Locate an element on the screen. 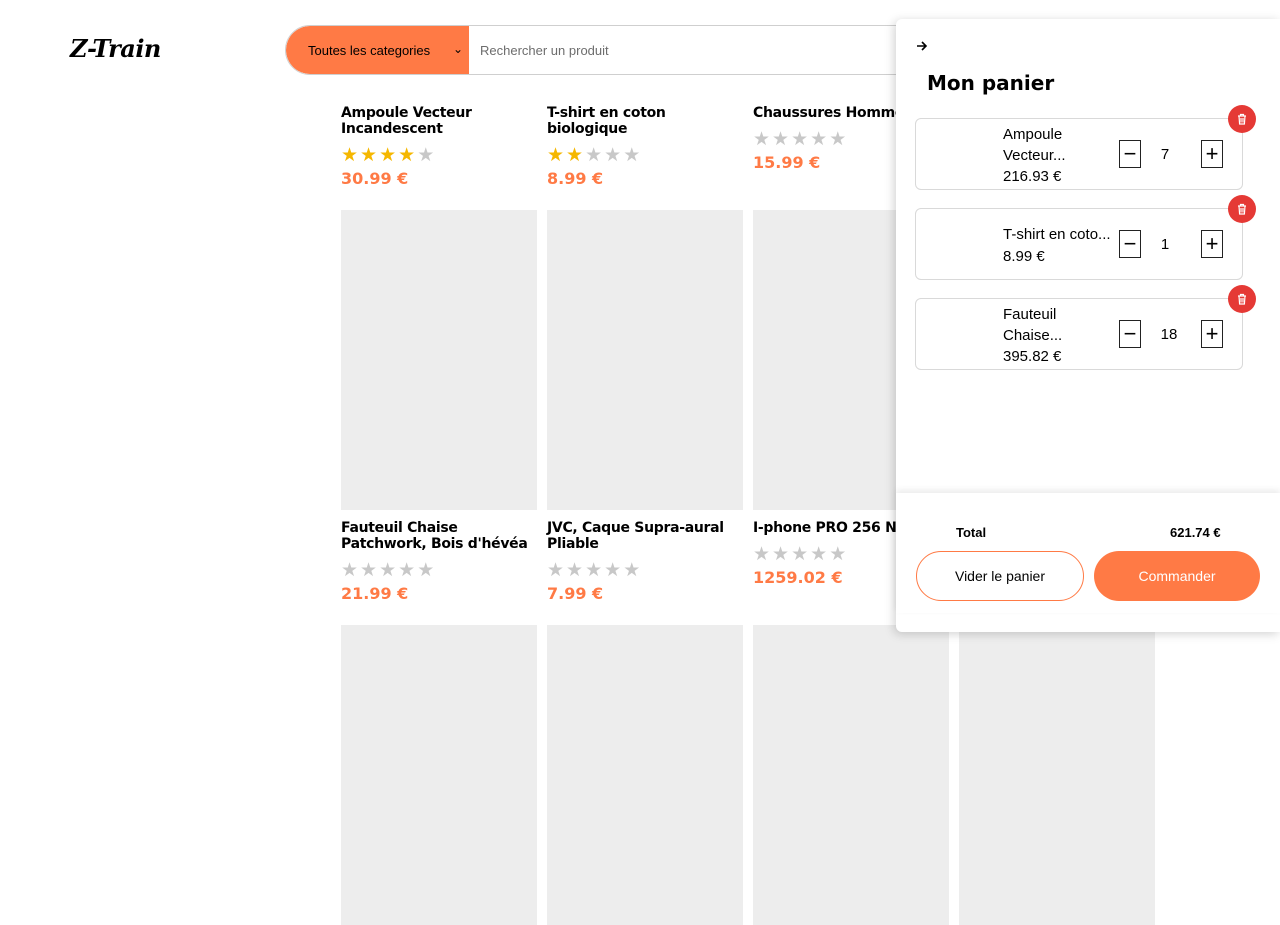 This screenshot has width=1280, height=925. order-button: Commander is located at coordinates (1177, 576).